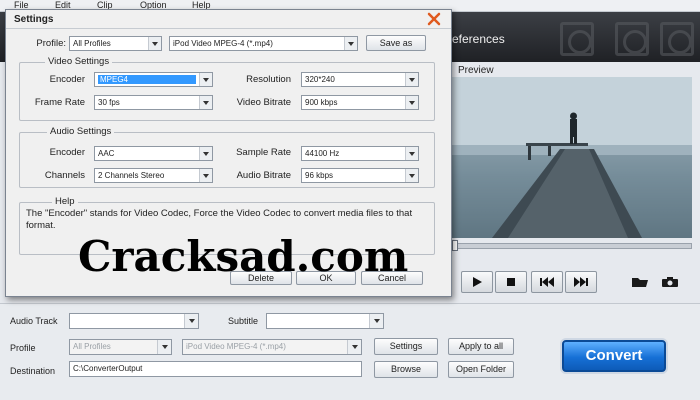 This screenshot has height=400, width=700. Describe the element at coordinates (478, 39) in the screenshot. I see `preferences-button: eferences` at that location.